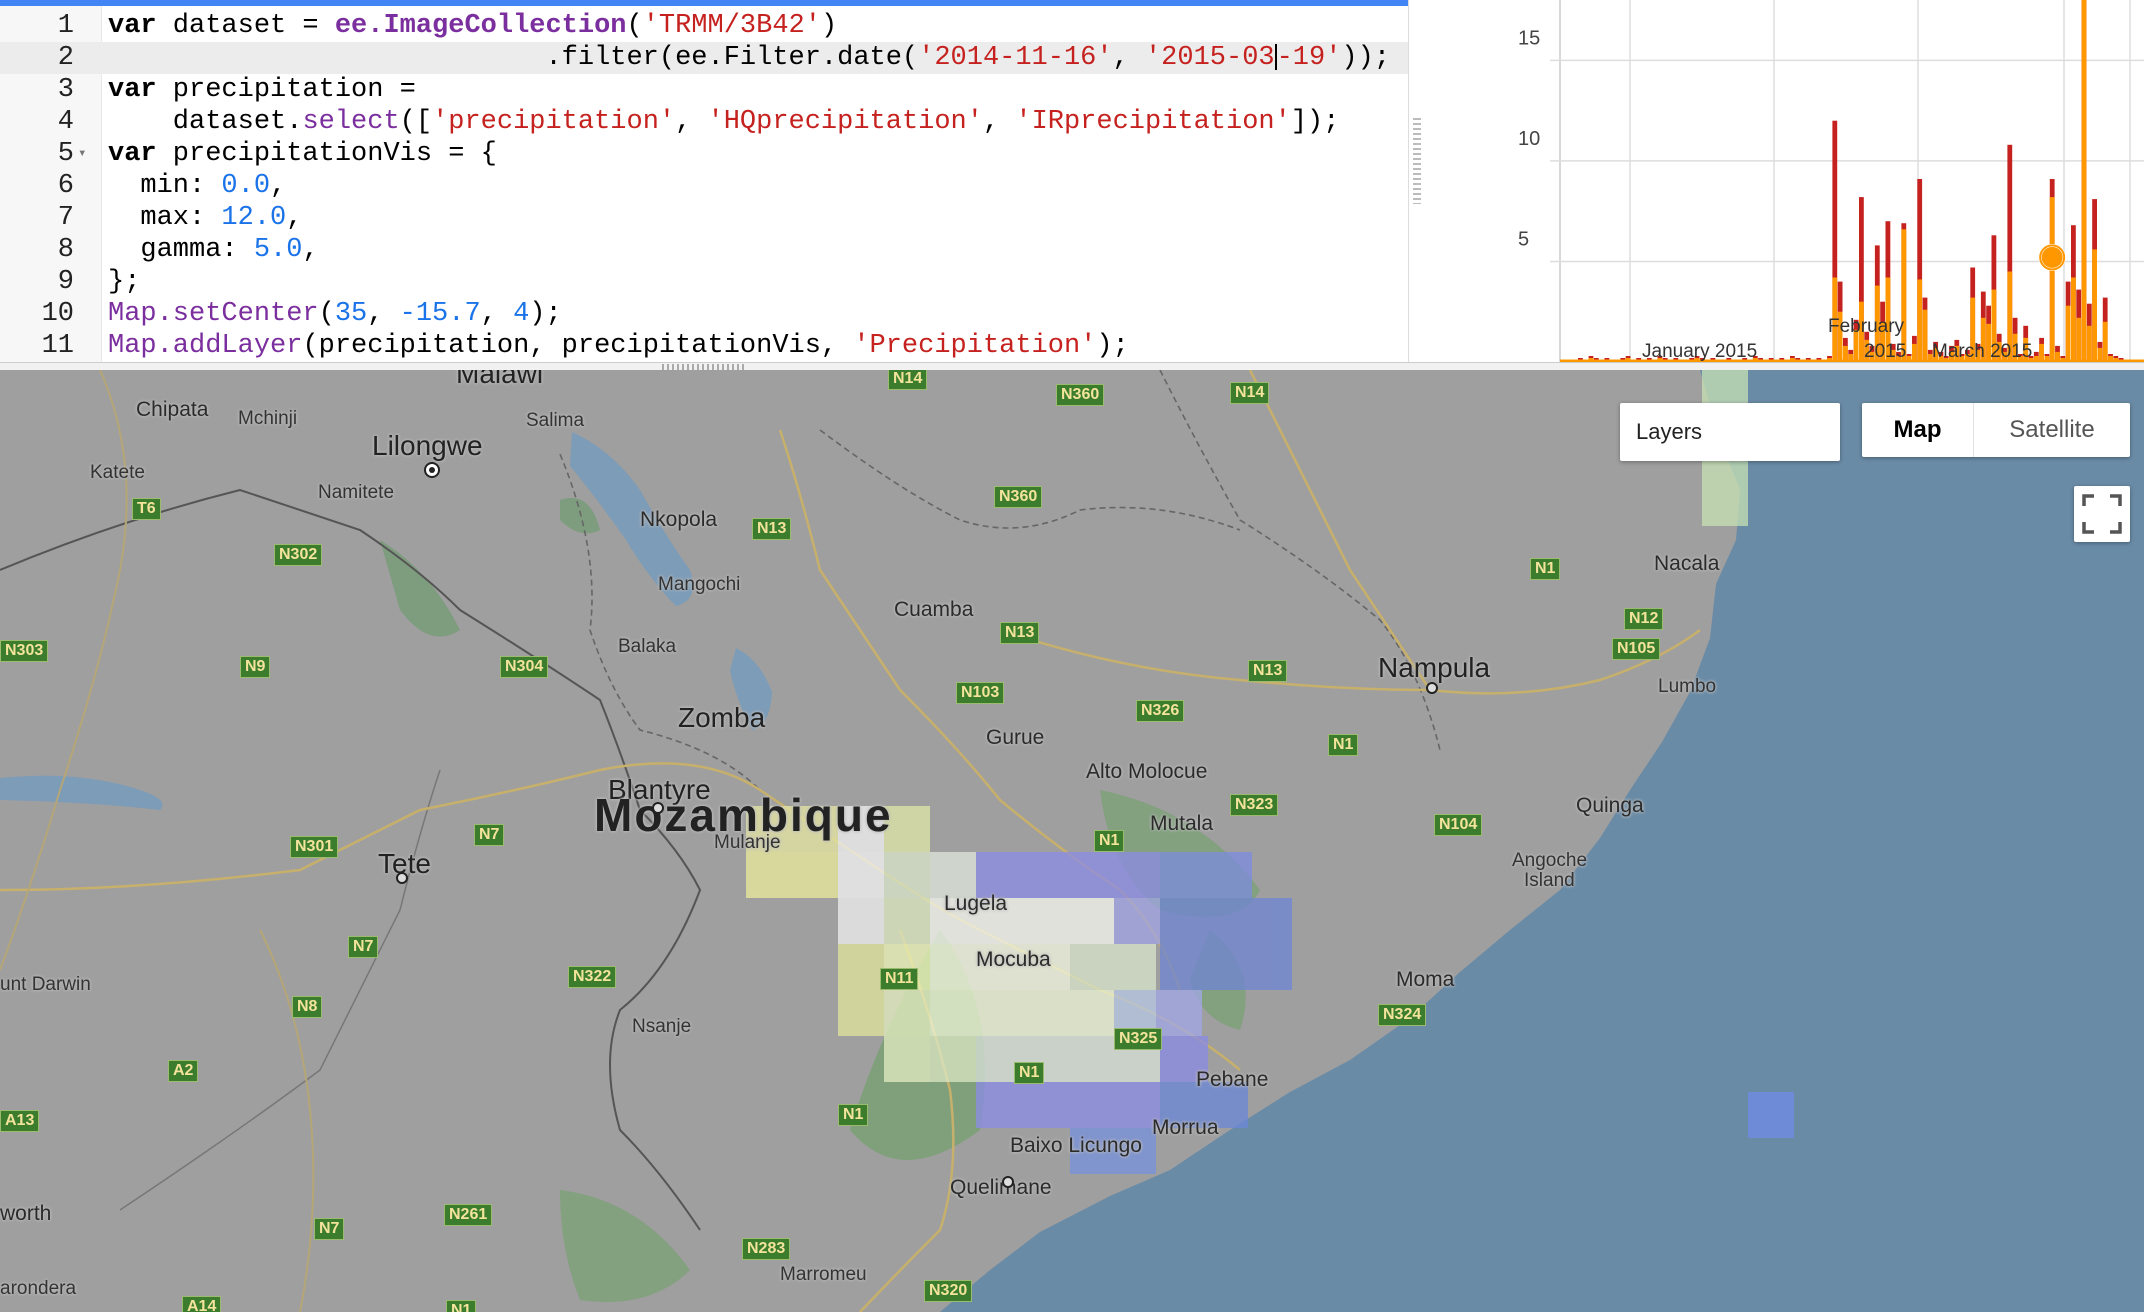 Image resolution: width=2144 pixels, height=1312 pixels. What do you see at coordinates (948, 1291) in the screenshot?
I see `road-shield: N320` at bounding box center [948, 1291].